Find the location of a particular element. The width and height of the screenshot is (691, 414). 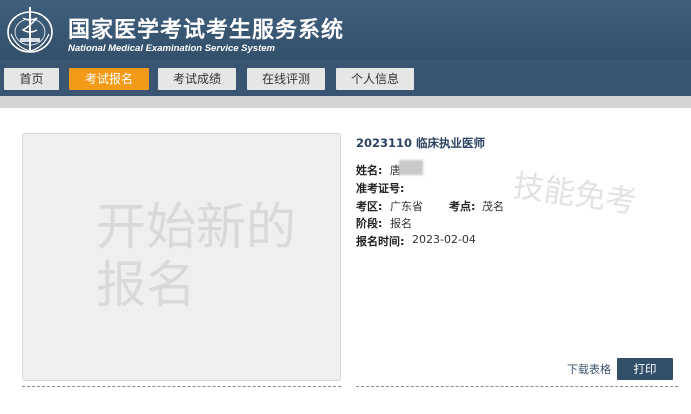

nav-personal-info: 个人信息 is located at coordinates (375, 79).